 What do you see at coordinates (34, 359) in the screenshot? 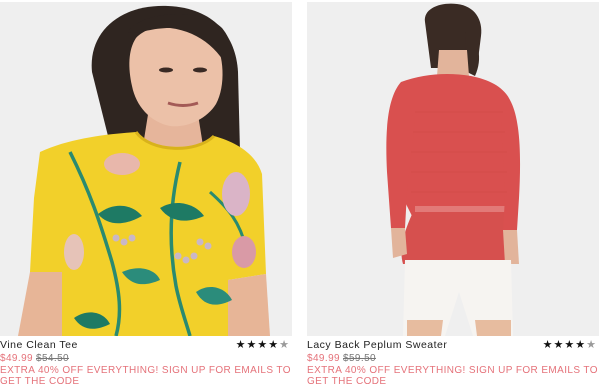
I see `price-row: $49.99 $54.50` at bounding box center [34, 359].